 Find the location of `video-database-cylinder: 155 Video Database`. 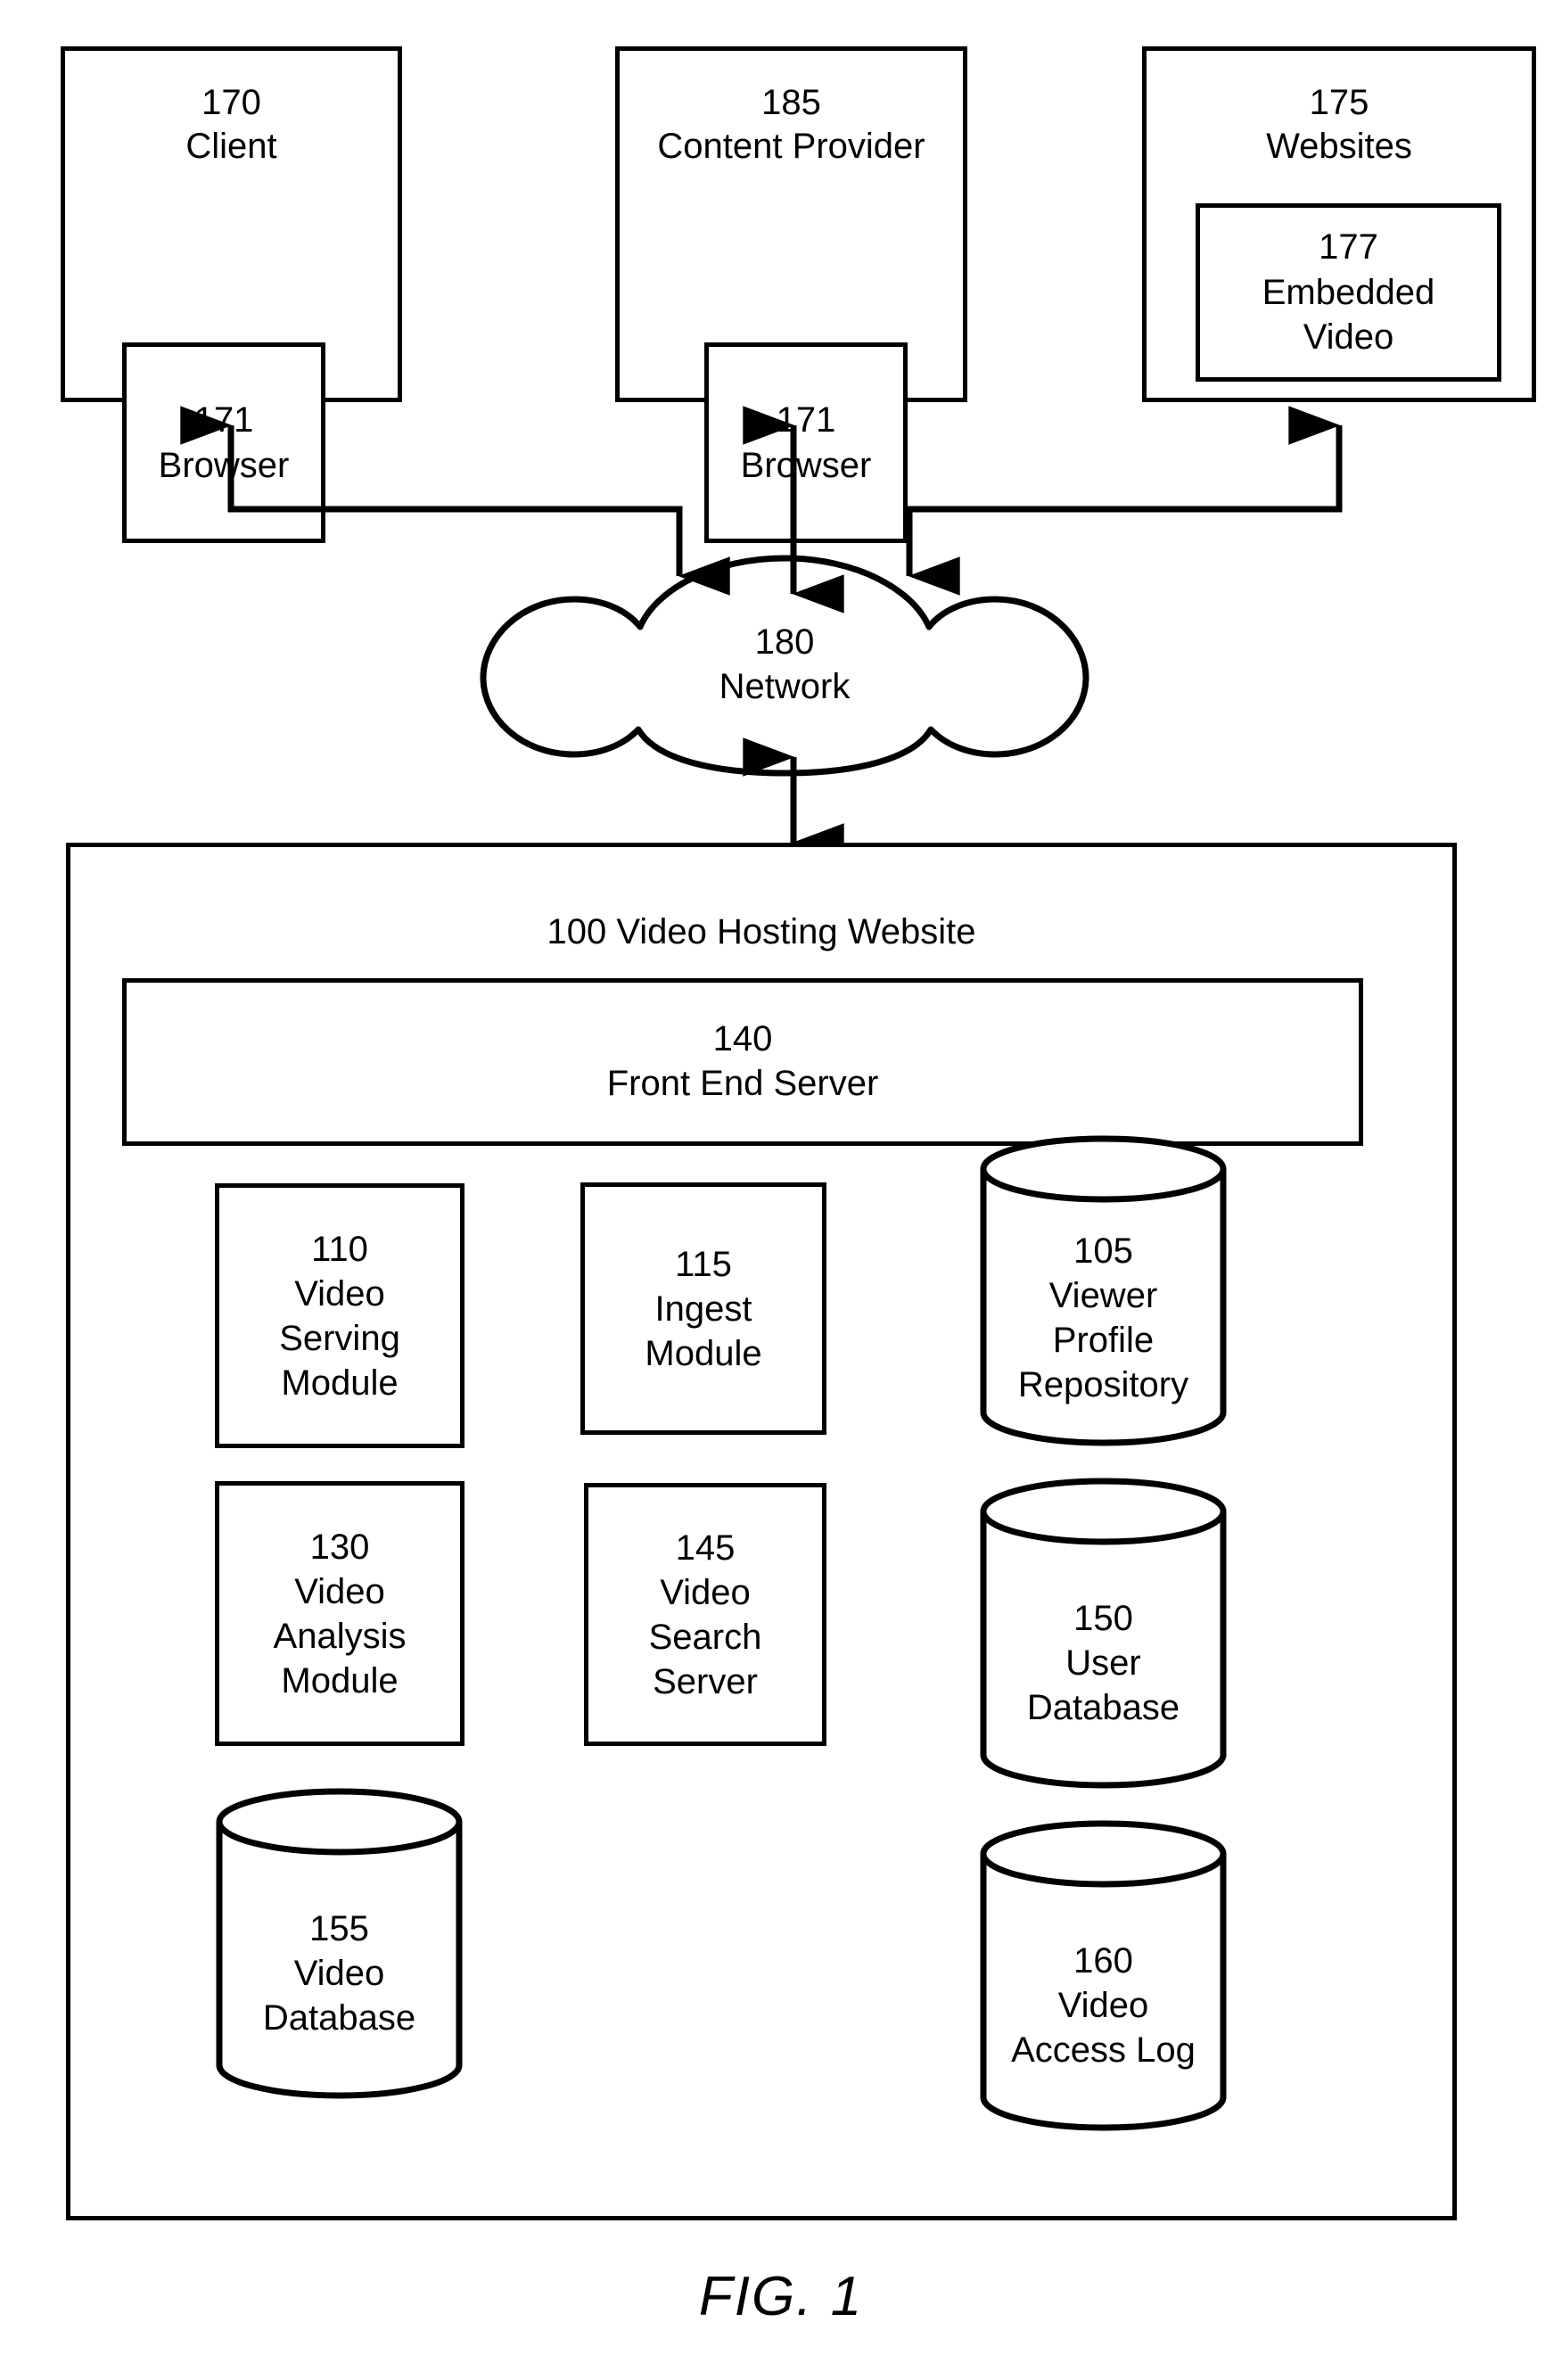

video-database-cylinder: 155 Video Database is located at coordinates (339, 1943).